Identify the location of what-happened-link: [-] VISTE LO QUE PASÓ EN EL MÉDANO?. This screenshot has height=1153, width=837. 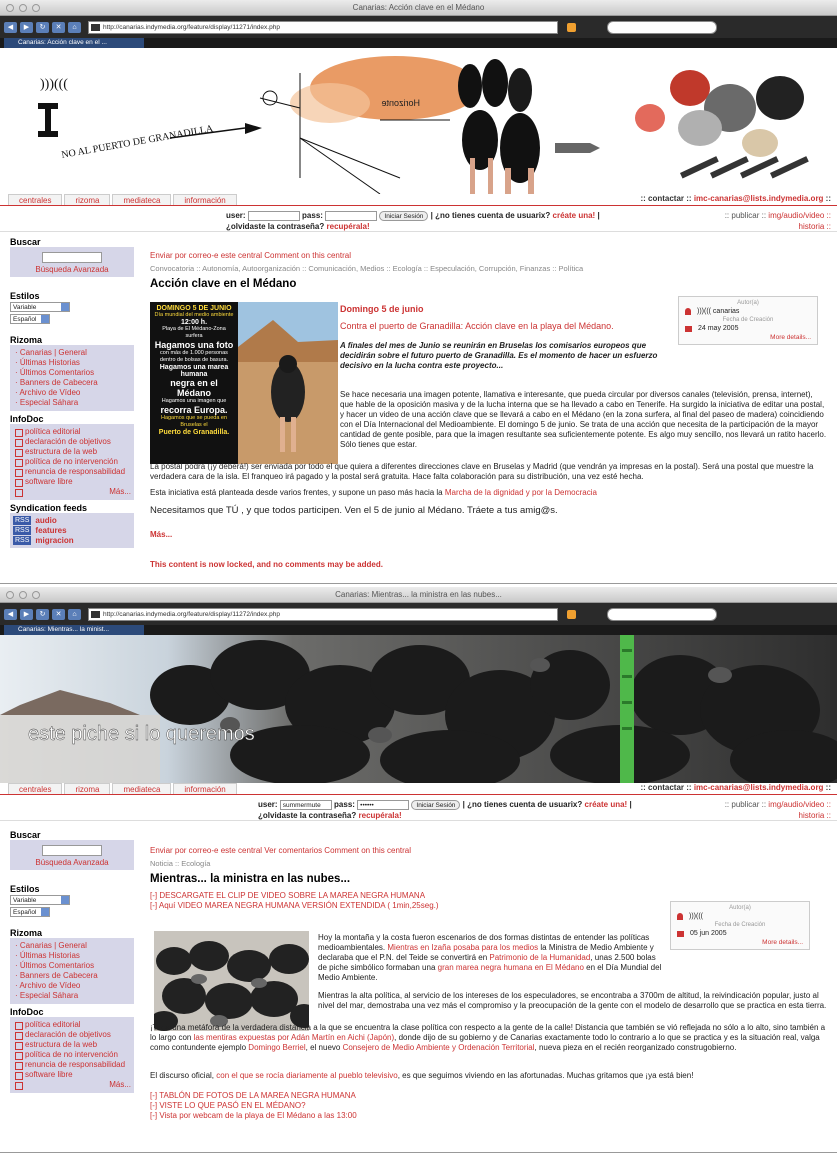
(228, 1106).